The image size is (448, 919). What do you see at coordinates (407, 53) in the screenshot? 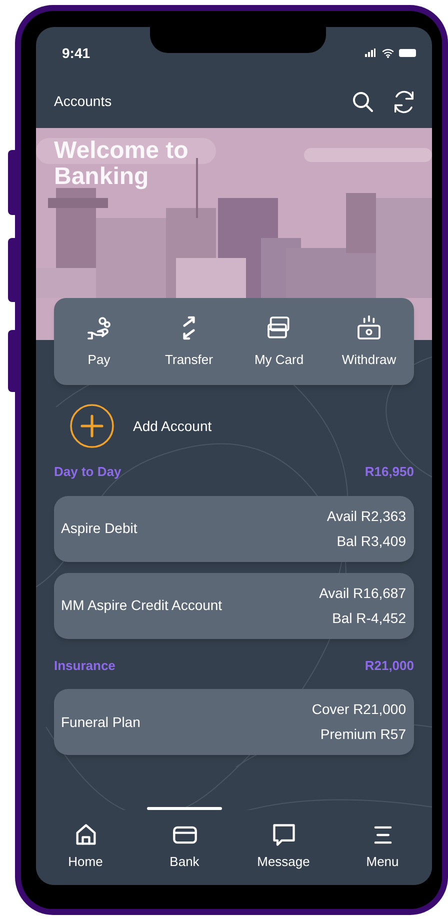
I see `battery-icon` at bounding box center [407, 53].